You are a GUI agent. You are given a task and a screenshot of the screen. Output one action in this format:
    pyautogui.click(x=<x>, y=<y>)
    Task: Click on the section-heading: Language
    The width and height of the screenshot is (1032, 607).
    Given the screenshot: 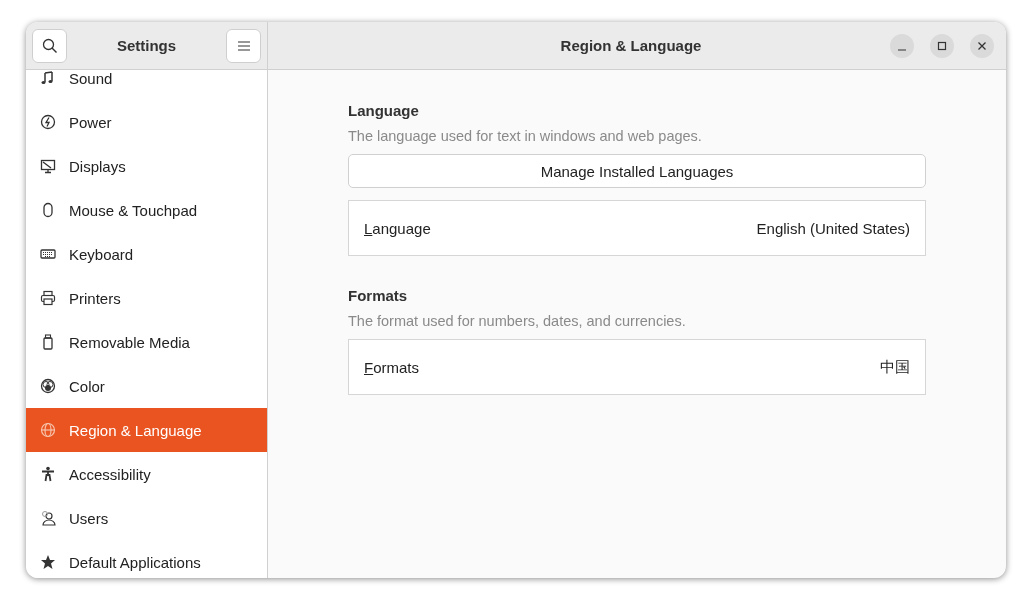 What is the action you would take?
    pyautogui.click(x=384, y=110)
    